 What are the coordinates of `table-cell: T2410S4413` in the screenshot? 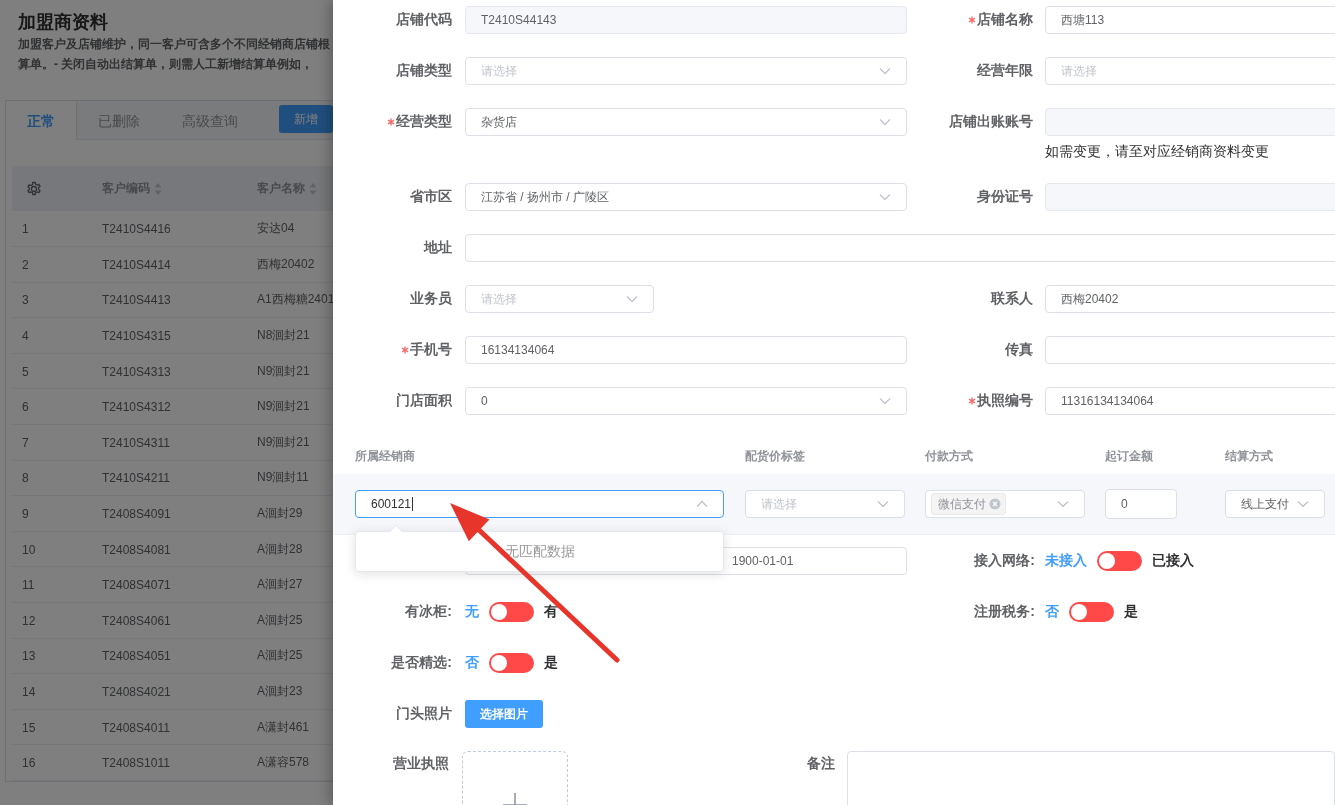 It's located at (136, 300).